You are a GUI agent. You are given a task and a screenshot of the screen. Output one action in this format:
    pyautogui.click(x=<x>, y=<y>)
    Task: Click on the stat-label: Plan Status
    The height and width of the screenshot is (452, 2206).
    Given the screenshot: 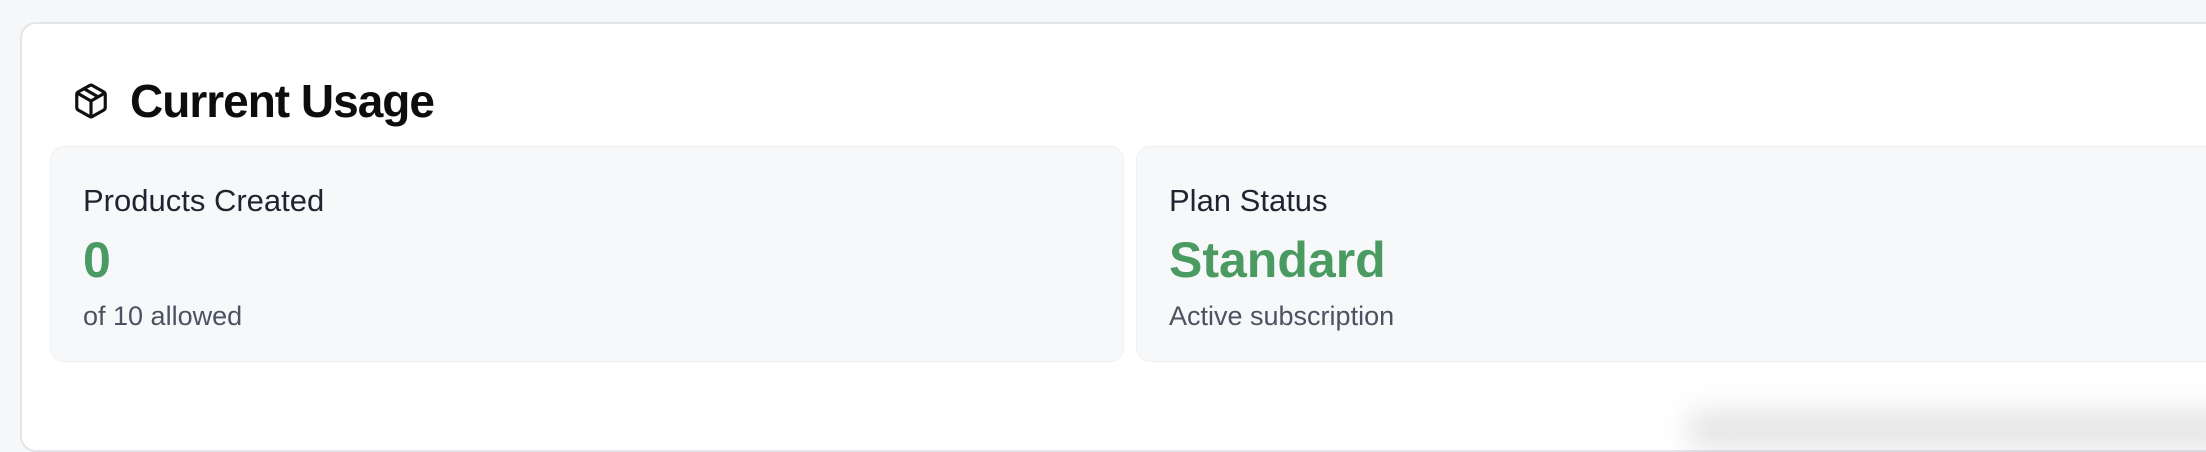 What is the action you would take?
    pyautogui.click(x=1248, y=200)
    